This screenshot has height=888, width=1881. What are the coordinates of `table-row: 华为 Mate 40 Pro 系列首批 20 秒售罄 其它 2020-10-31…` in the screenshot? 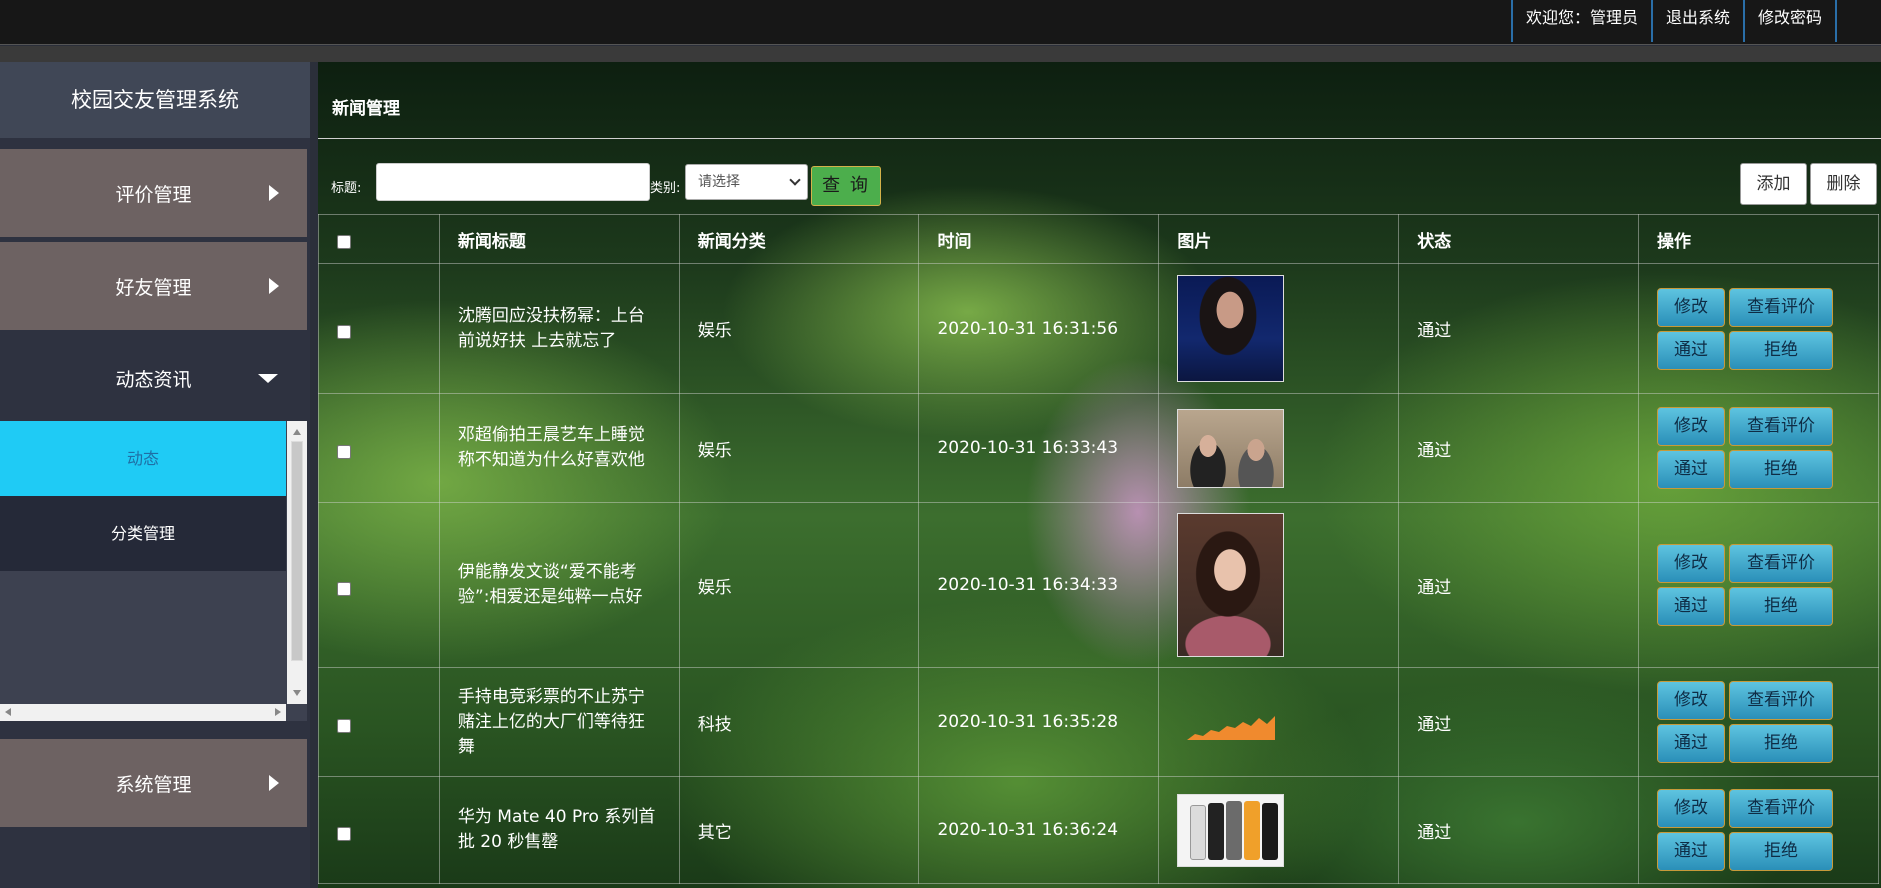 It's located at (1099, 830).